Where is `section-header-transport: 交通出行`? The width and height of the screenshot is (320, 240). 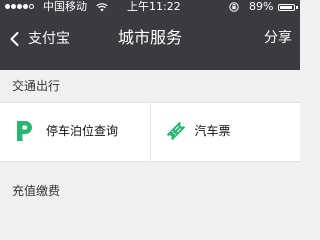
section-header-transport: 交通出行 is located at coordinates (150, 86).